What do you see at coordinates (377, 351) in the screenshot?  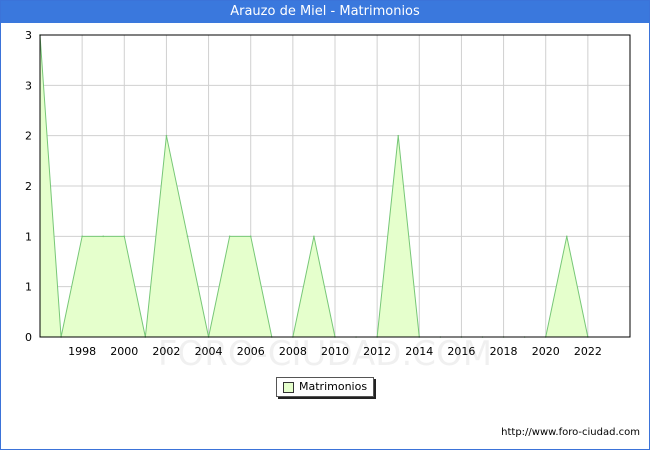 I see `x-tick-label: 2012` at bounding box center [377, 351].